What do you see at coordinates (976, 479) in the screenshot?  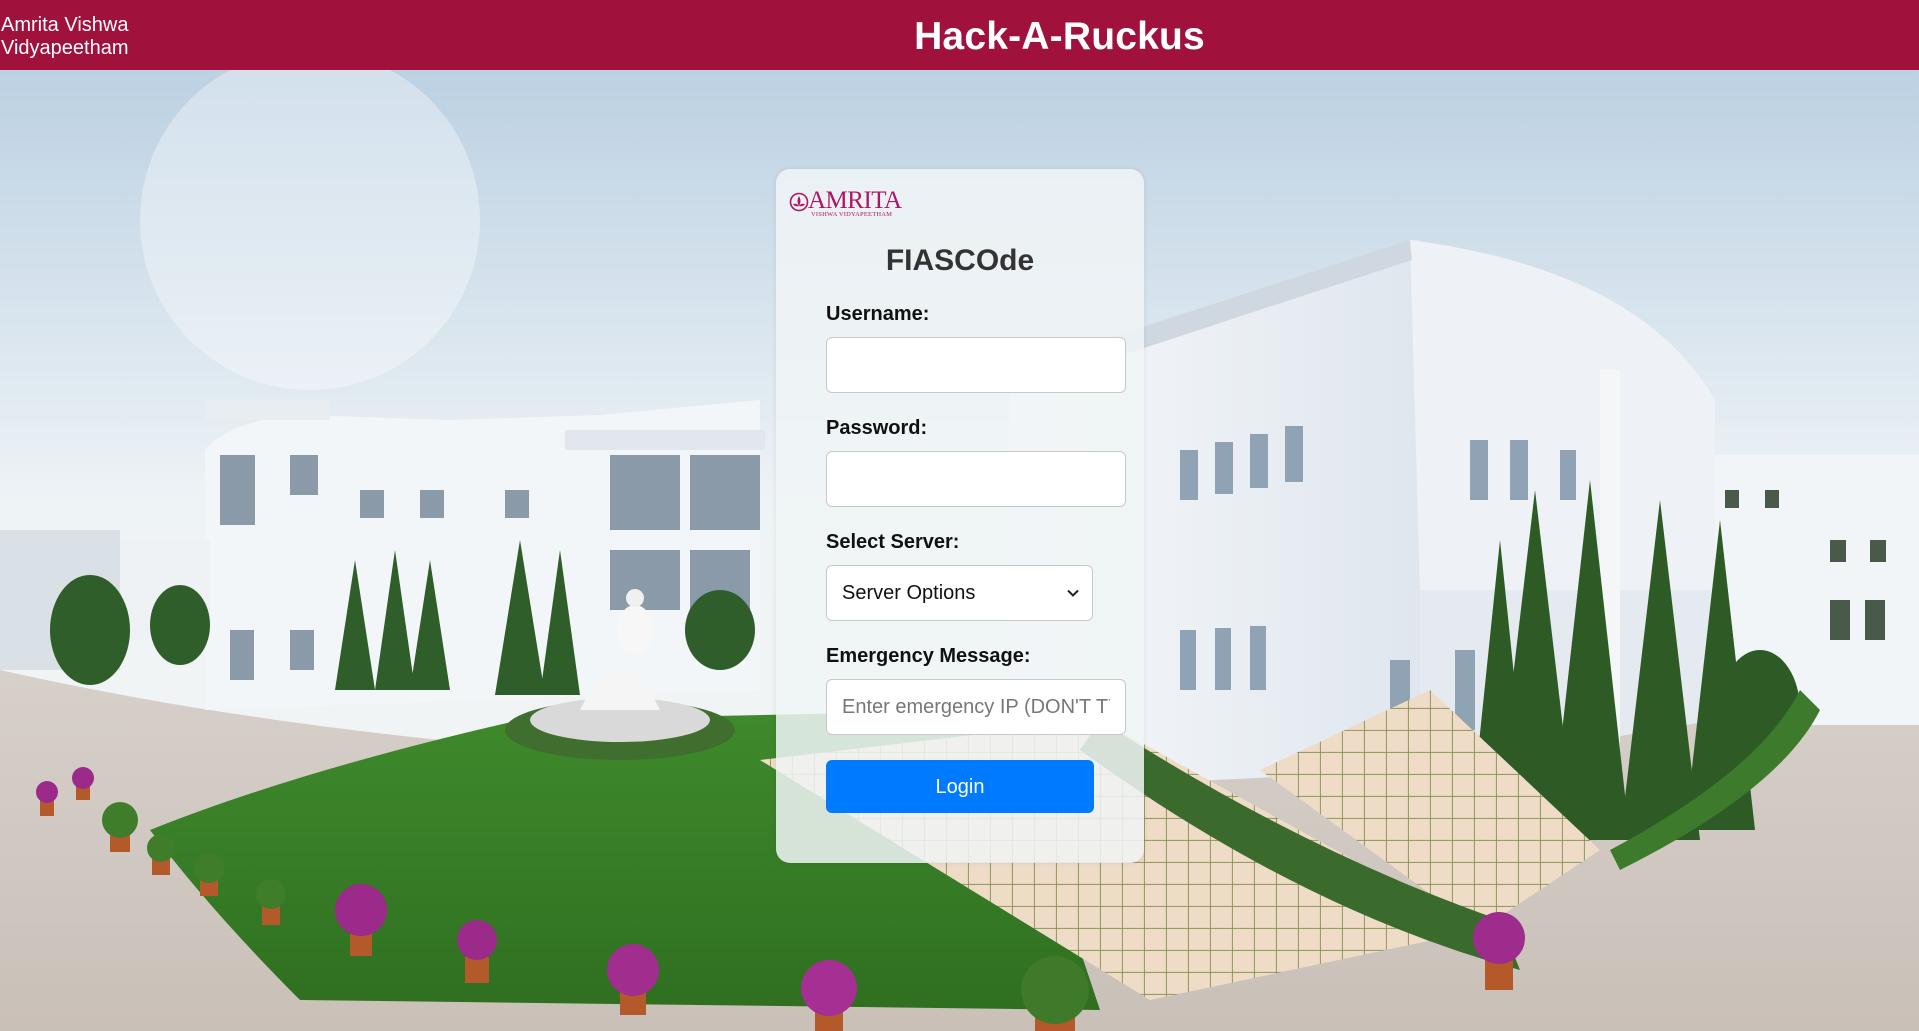 I see `password-input` at bounding box center [976, 479].